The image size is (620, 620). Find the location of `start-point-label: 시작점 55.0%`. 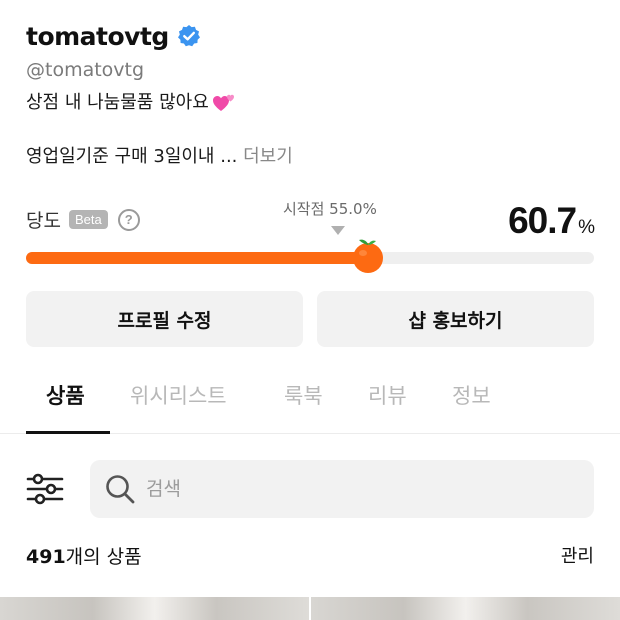

start-point-label: 시작점 55.0% is located at coordinates (330, 209).